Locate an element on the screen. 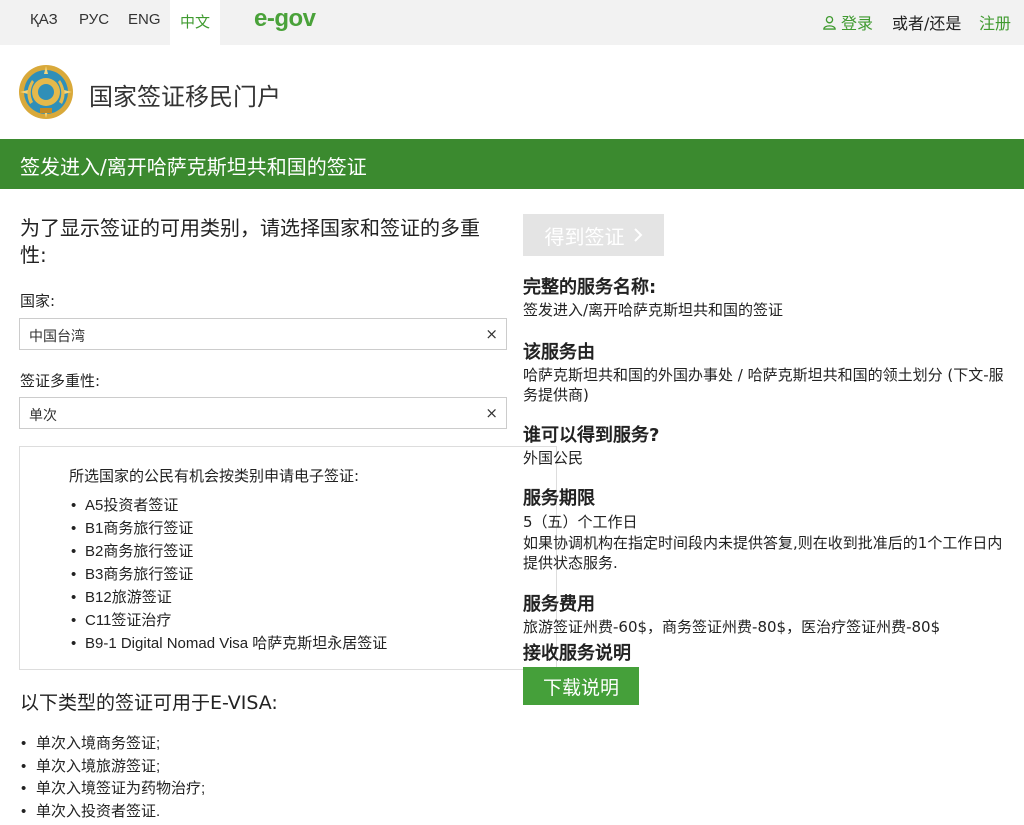  egov-logo: e-gov is located at coordinates (285, 19).